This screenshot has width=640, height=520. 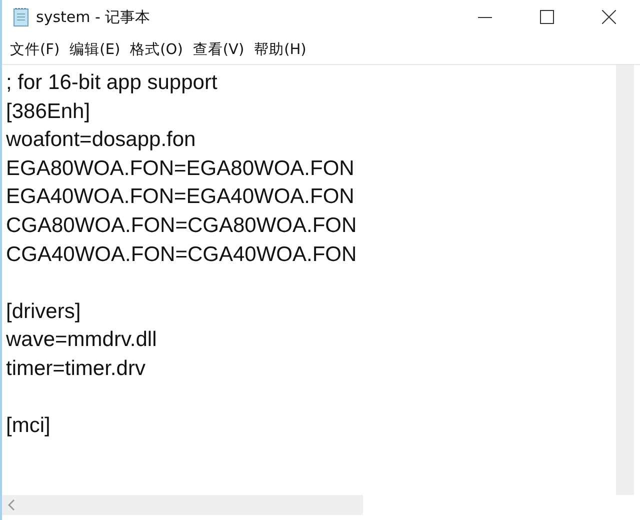 What do you see at coordinates (101, 140) in the screenshot?
I see `text-line: woafont=dosapp.fon` at bounding box center [101, 140].